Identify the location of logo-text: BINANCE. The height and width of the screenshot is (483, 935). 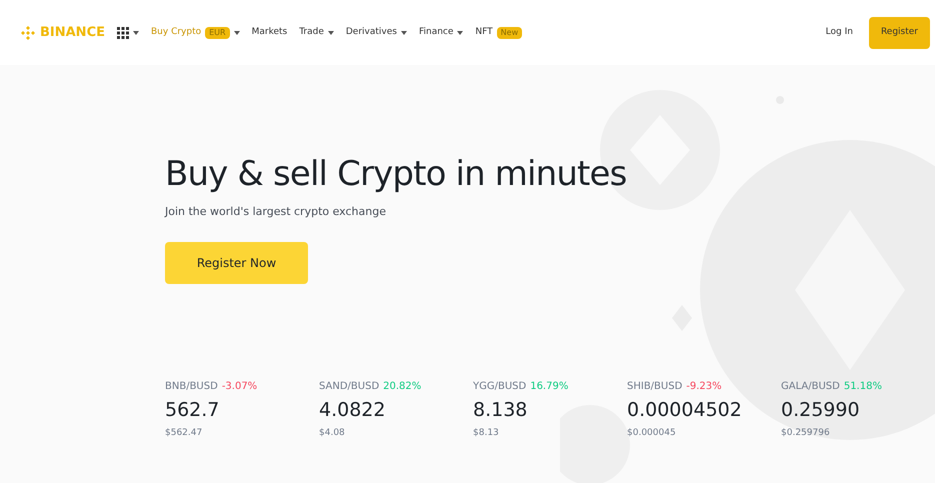
(72, 33).